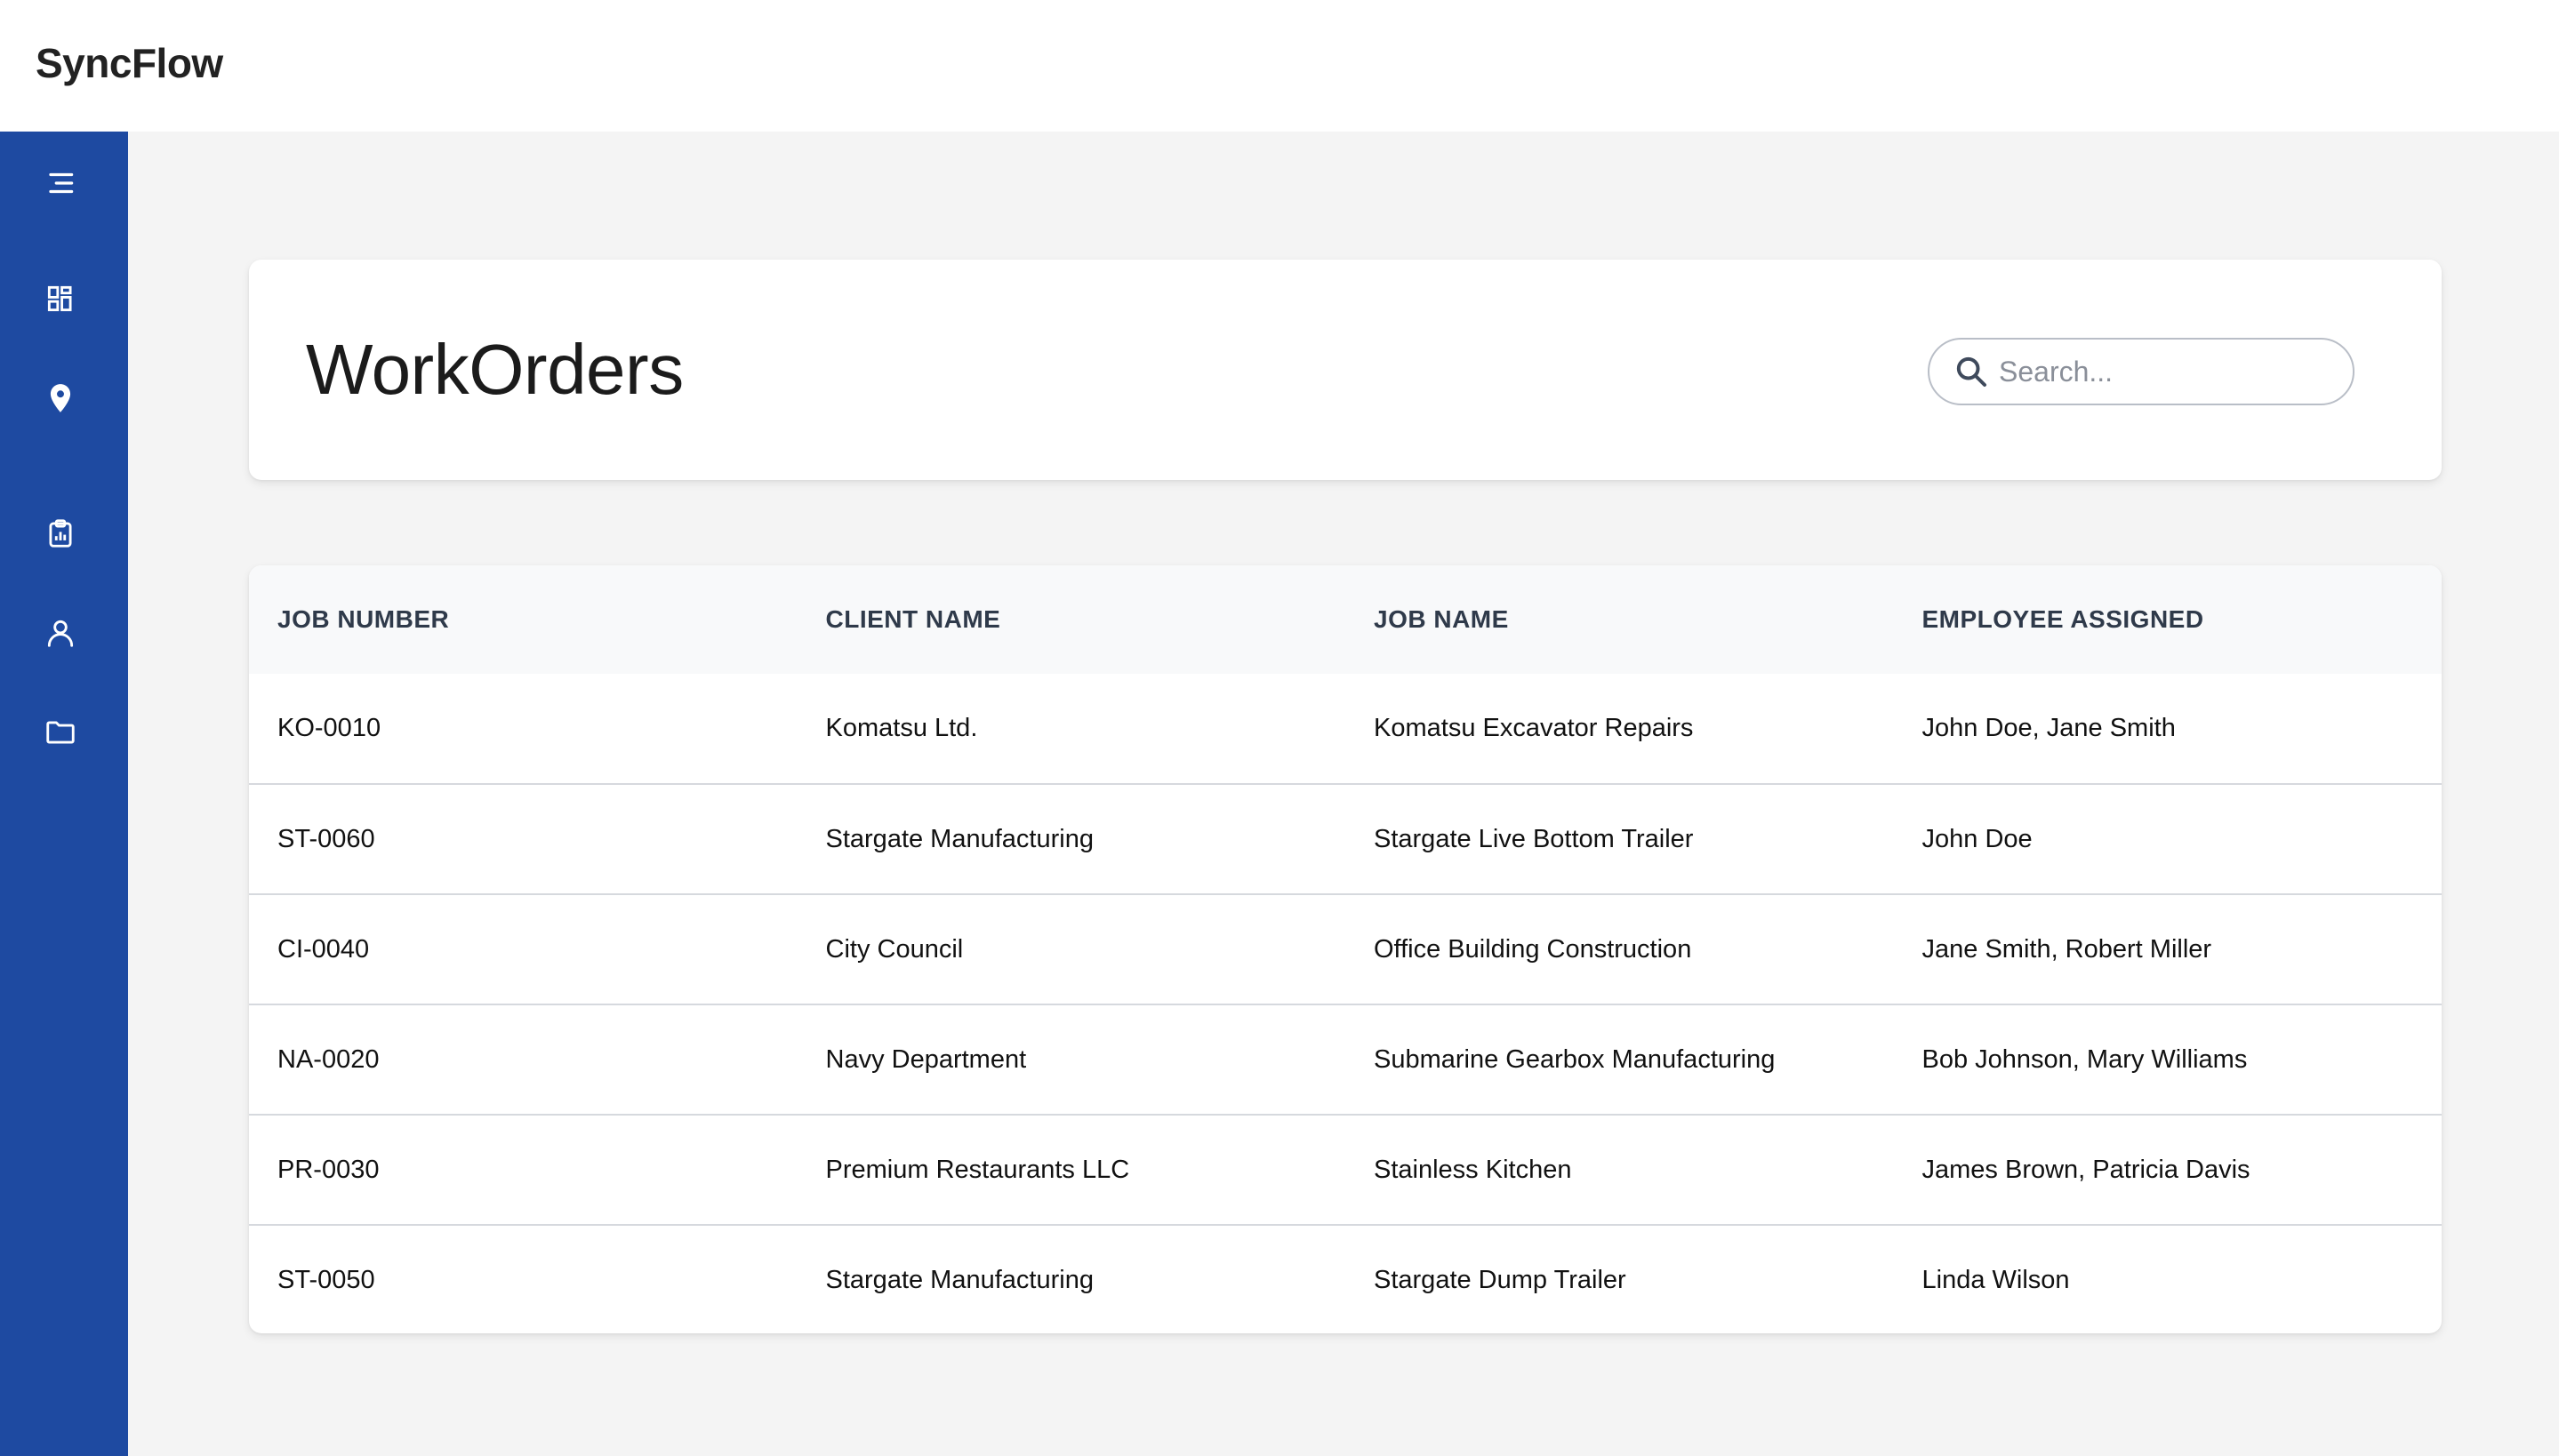  I want to click on search-box, so click(2141, 371).